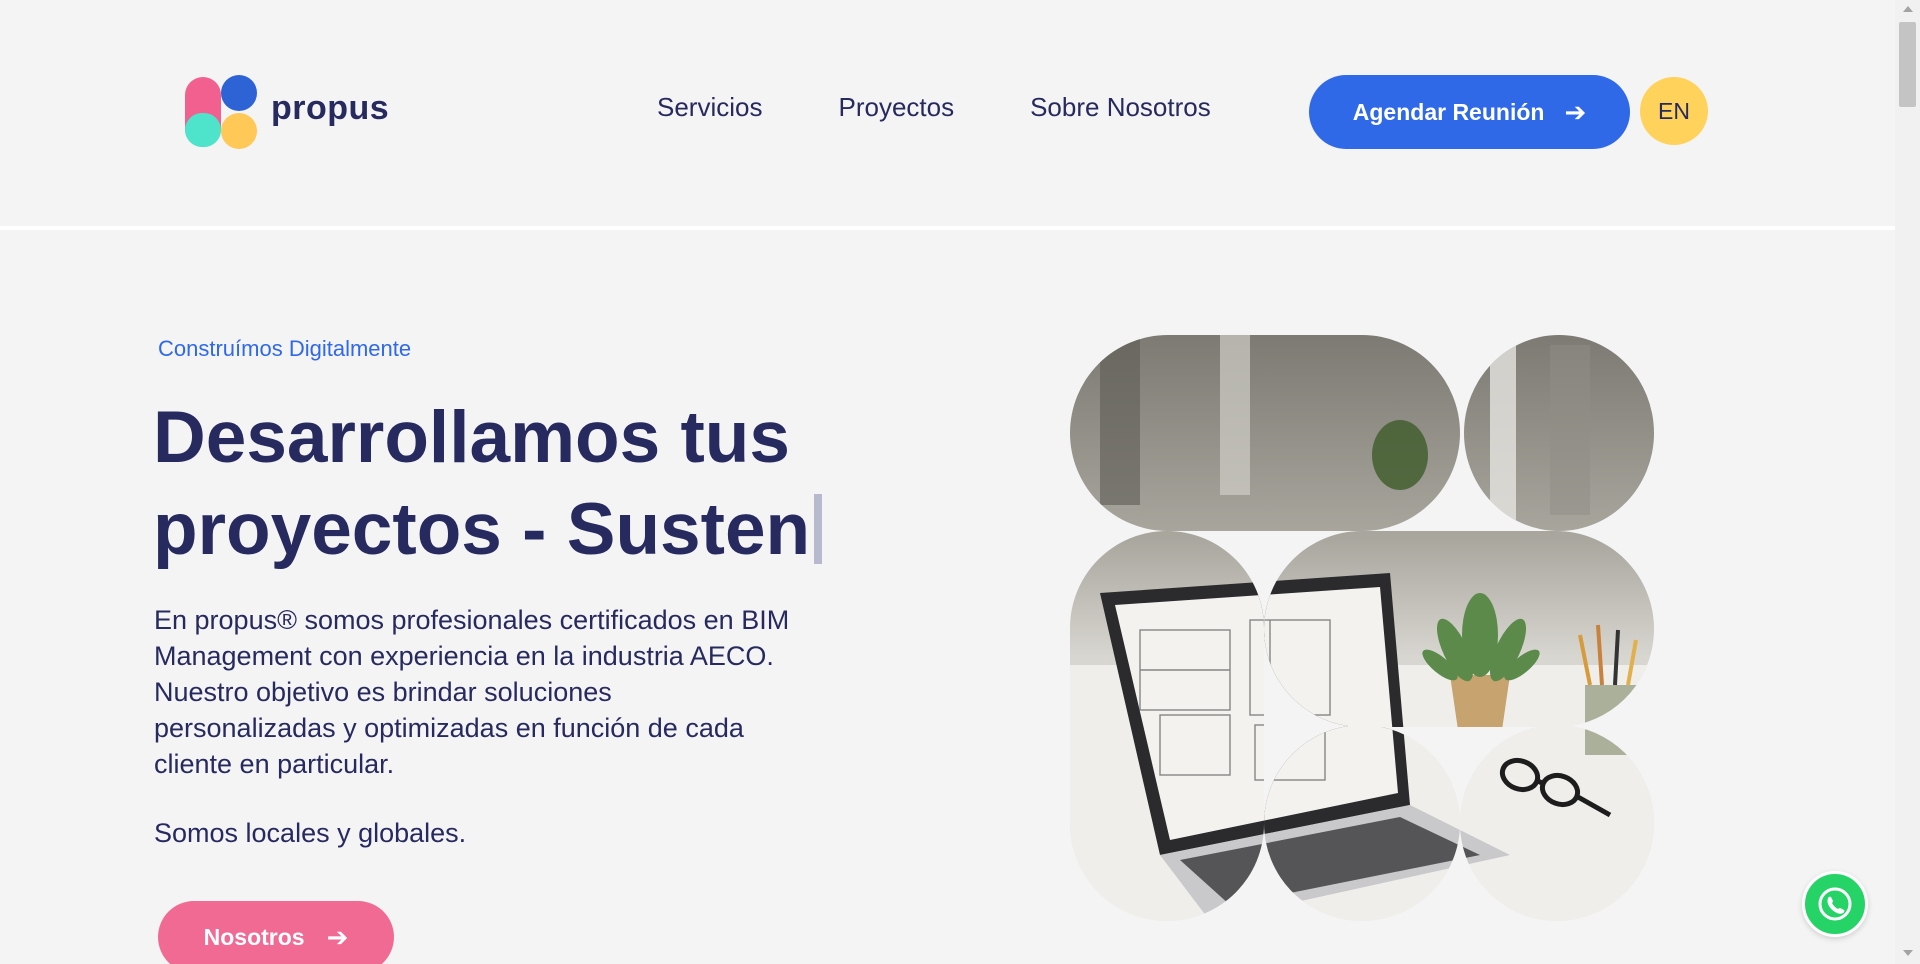  I want to click on agendar-reunion-button: Agendar Reunión ➔, so click(1469, 112).